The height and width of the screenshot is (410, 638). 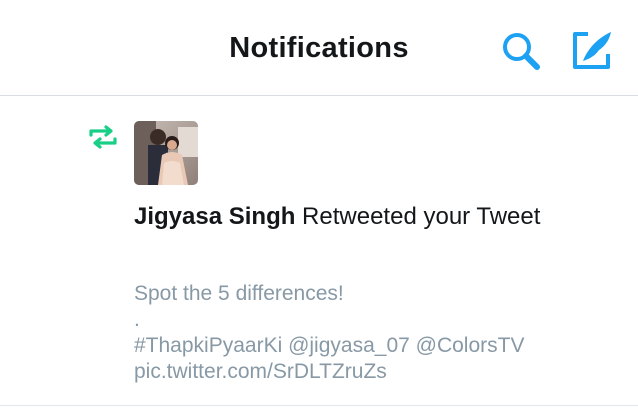 I want to click on user-name-link: Jigyasa Singh, so click(x=214, y=216).